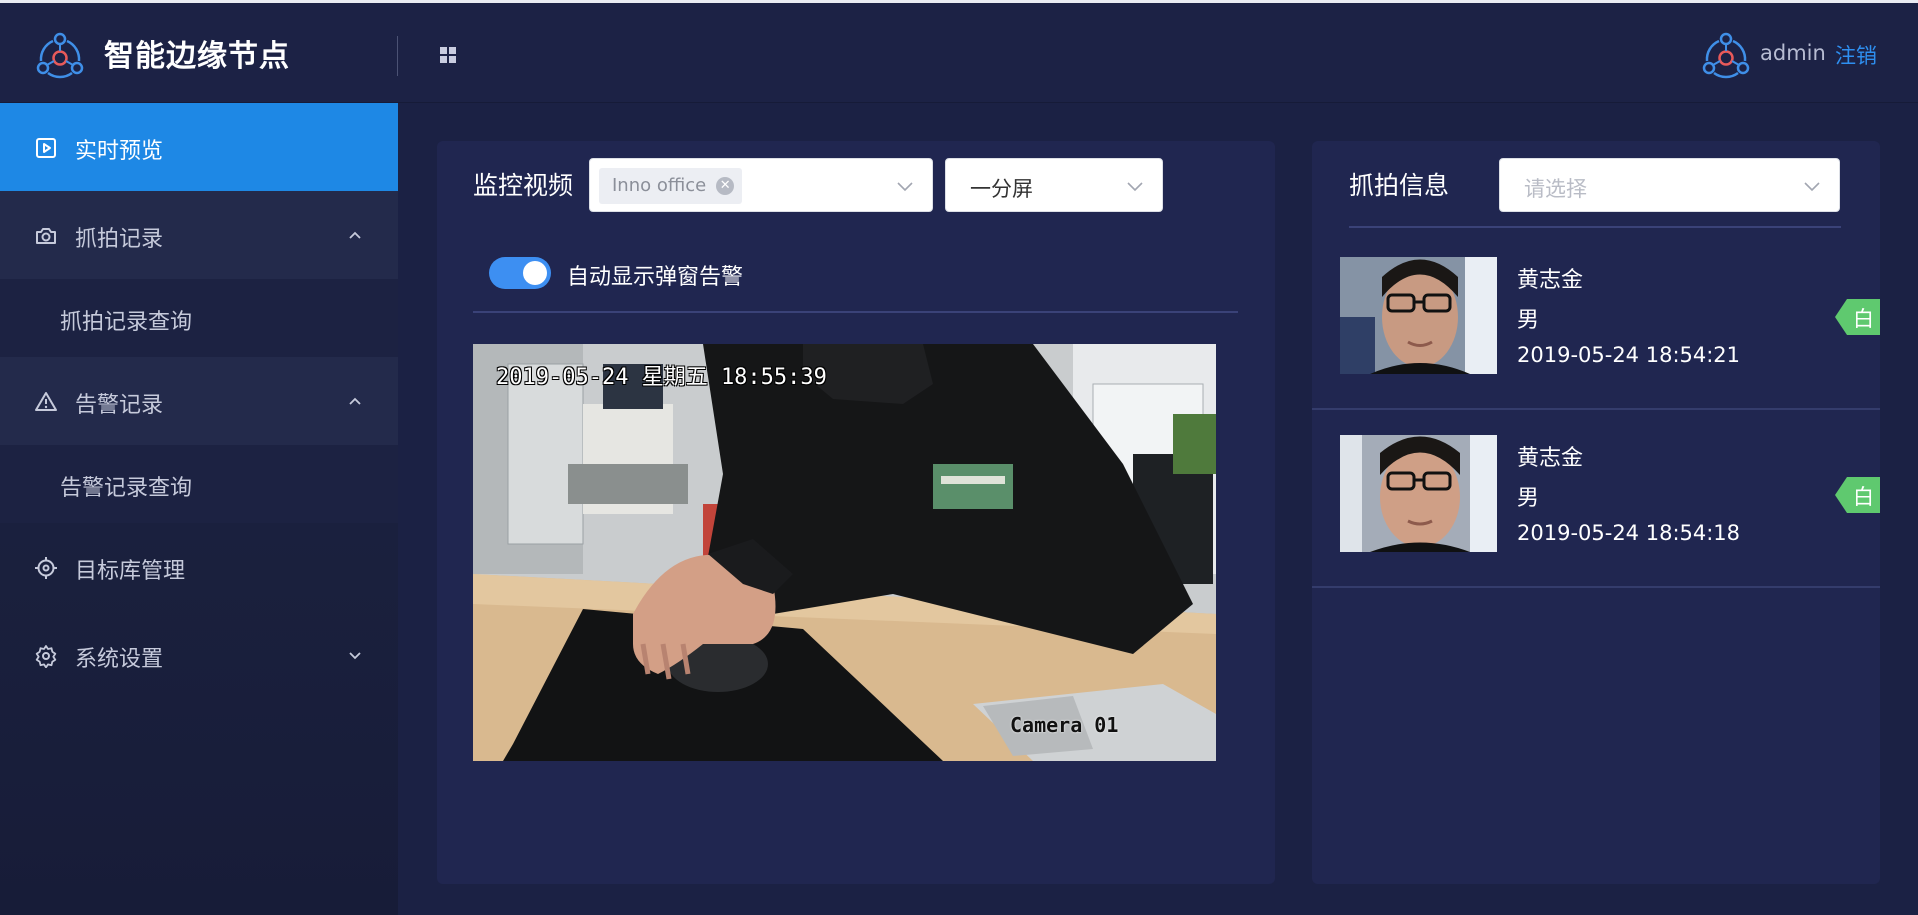  What do you see at coordinates (1629, 355) in the screenshot?
I see `capture-timestamp: 2019-05-24 18:54:21` at bounding box center [1629, 355].